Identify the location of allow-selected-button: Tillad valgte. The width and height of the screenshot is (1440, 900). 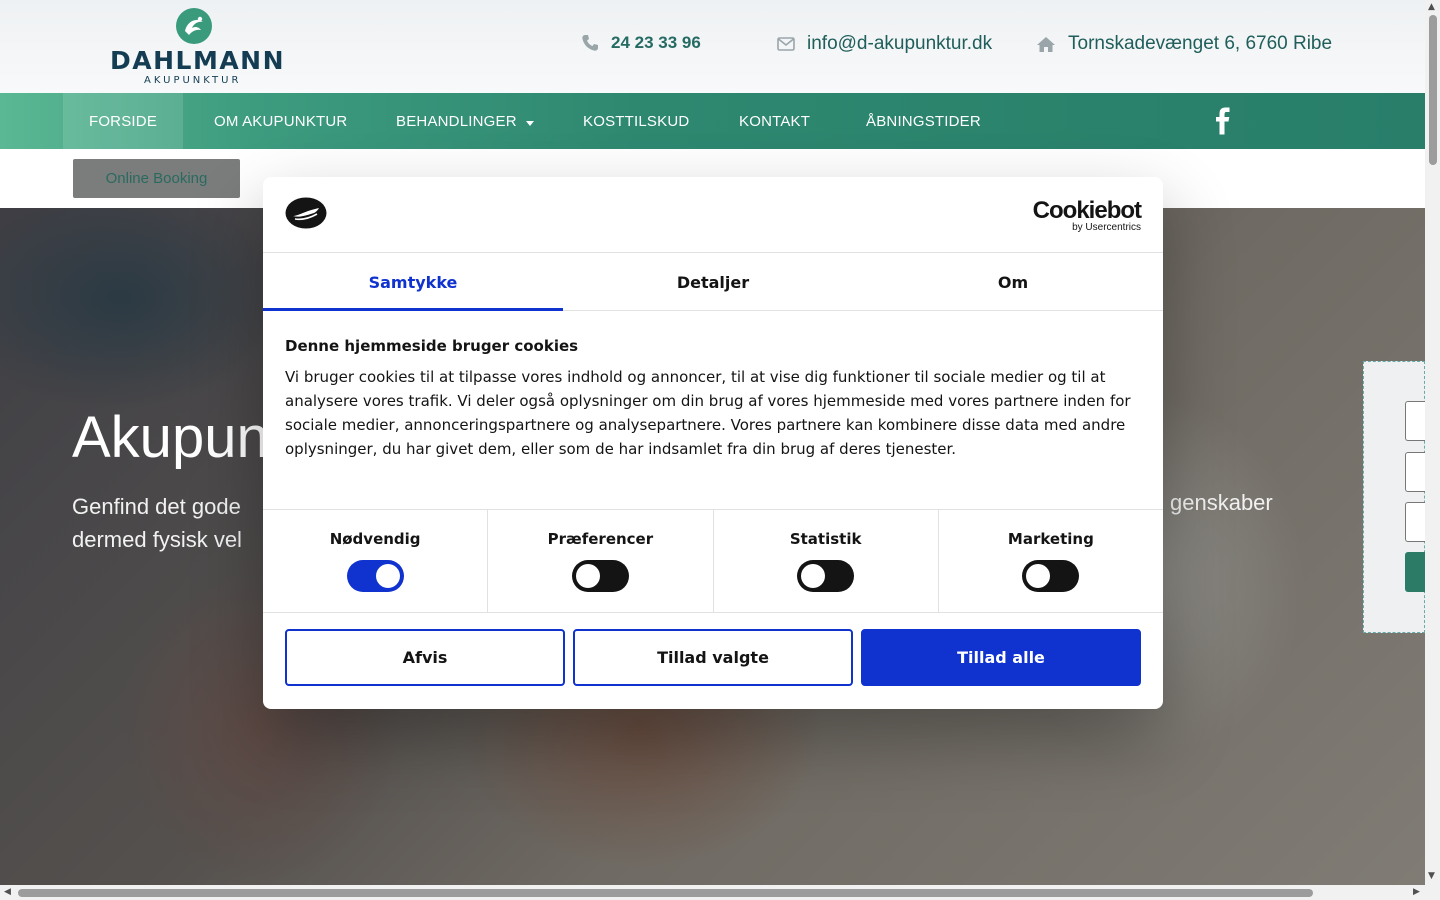
(713, 657).